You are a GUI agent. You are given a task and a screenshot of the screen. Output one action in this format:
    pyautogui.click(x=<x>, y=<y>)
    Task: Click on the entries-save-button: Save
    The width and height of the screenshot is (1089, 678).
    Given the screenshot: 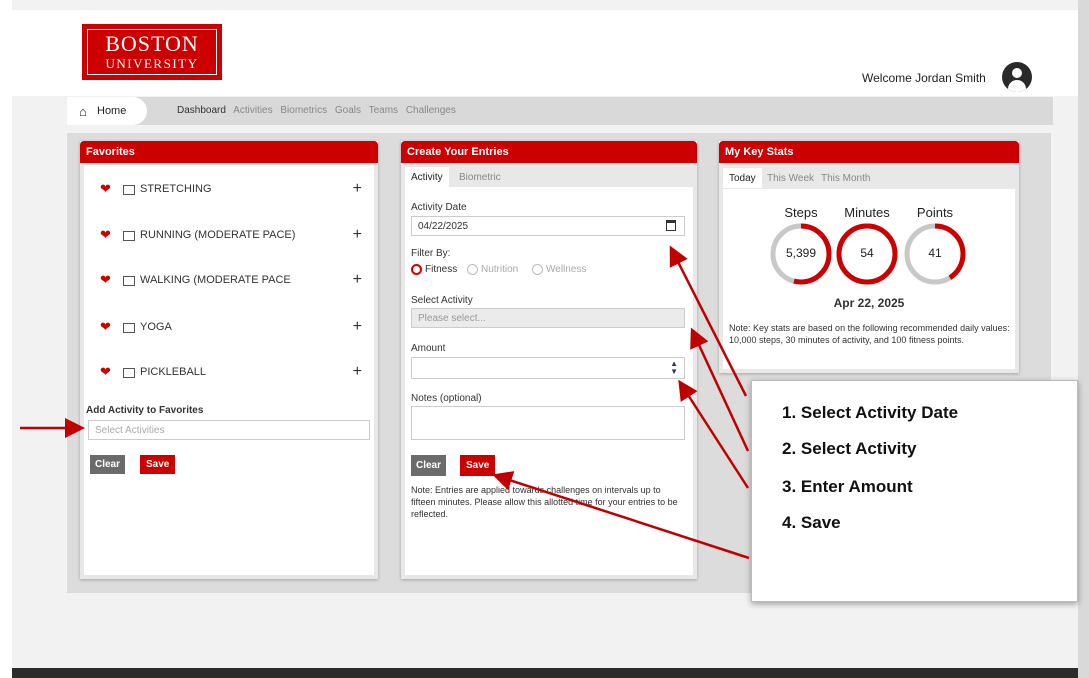 What is the action you would take?
    pyautogui.click(x=478, y=465)
    